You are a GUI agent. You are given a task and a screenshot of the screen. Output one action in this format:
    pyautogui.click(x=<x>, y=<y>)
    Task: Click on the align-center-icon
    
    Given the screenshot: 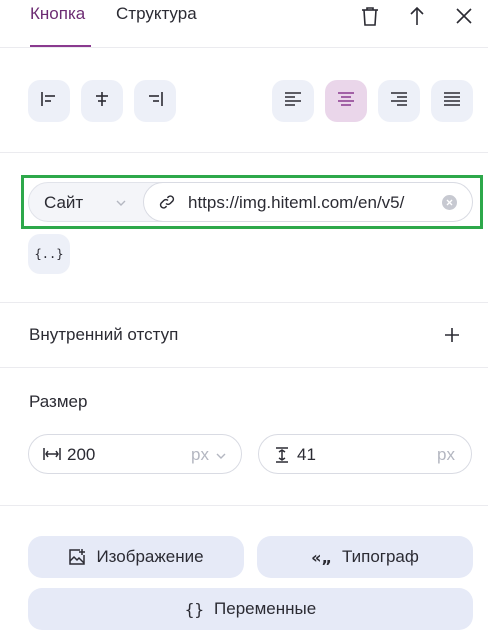 What is the action you would take?
    pyautogui.click(x=102, y=101)
    